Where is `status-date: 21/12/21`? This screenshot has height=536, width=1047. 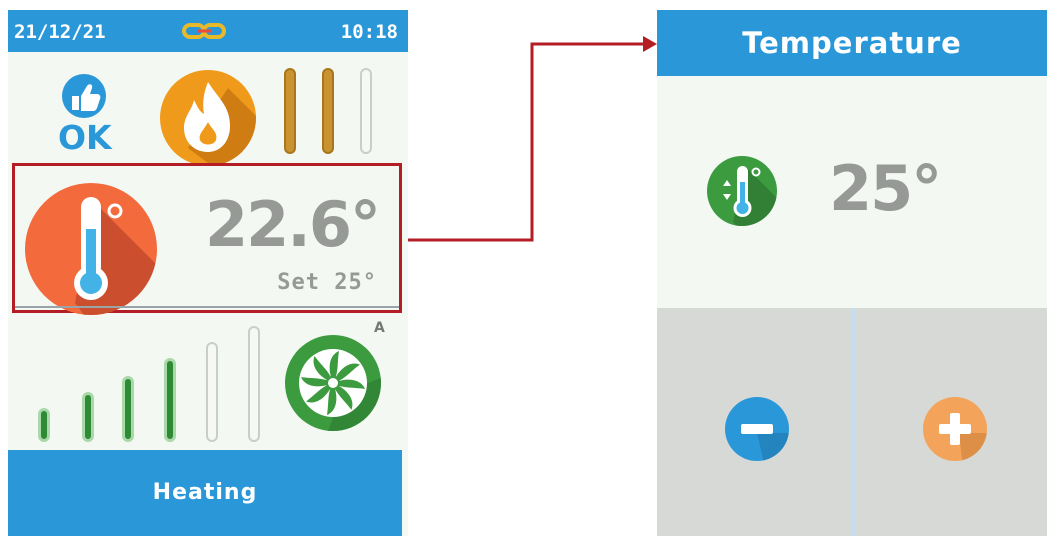 status-date: 21/12/21 is located at coordinates (60, 32).